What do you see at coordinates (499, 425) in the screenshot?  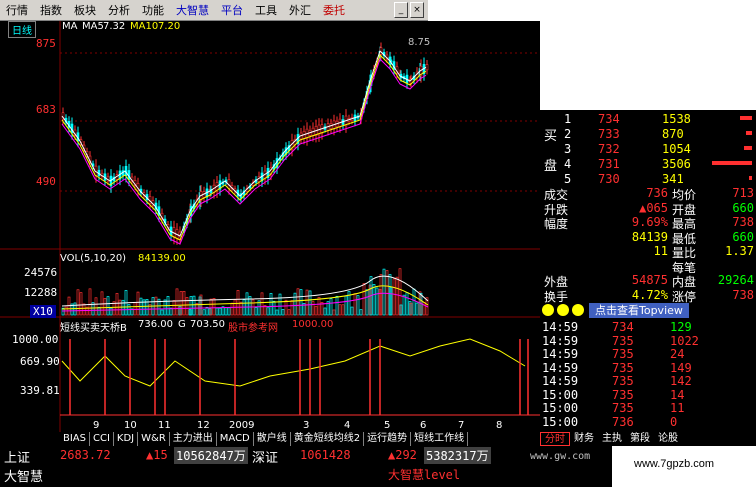 I see `x-tick-label: 8` at bounding box center [499, 425].